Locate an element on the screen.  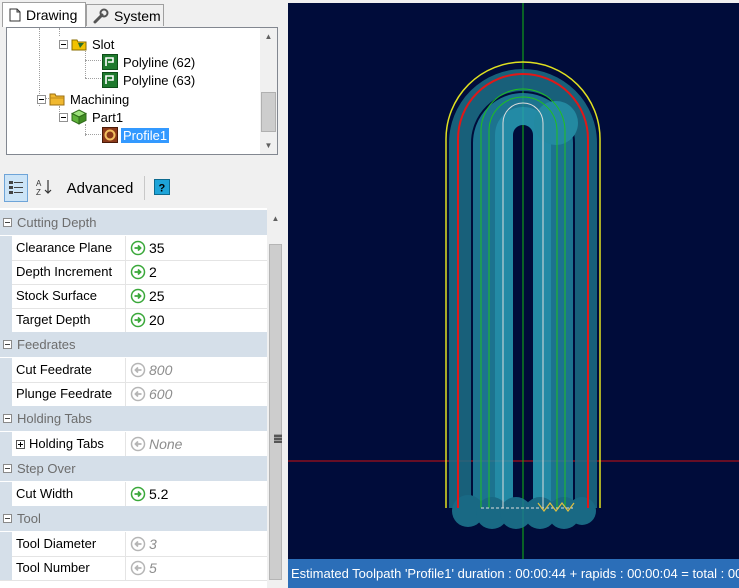
tab-system: System is located at coordinates (125, 15).